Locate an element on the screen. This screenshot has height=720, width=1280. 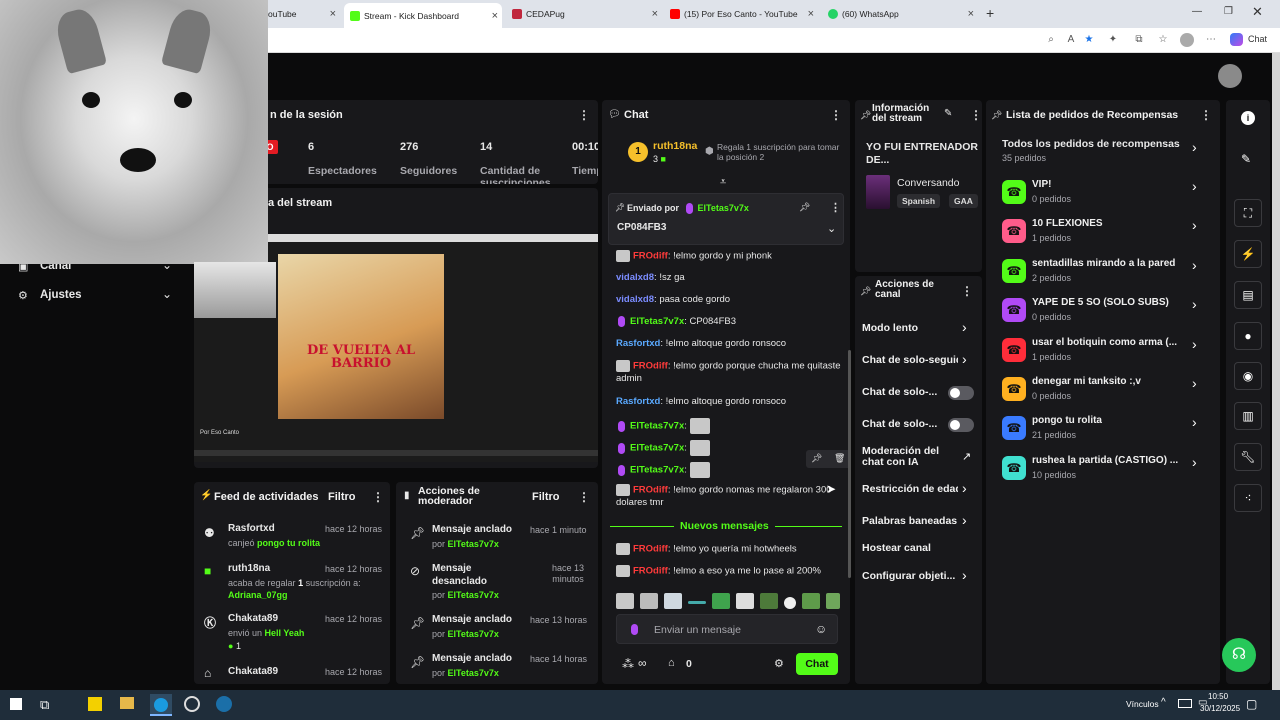
scan-icon: ⛶ is located at coordinates (1248, 213).